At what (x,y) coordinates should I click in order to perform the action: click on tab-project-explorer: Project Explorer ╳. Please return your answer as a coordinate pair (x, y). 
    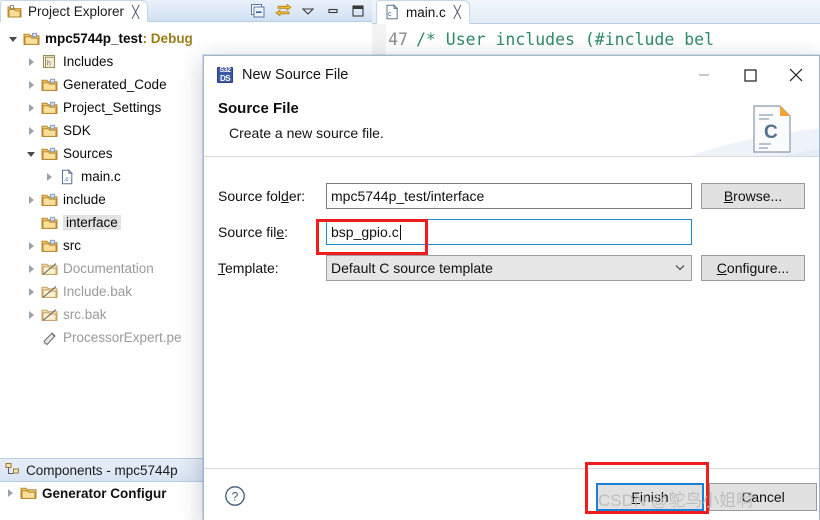
    Looking at the image, I should click on (74, 11).